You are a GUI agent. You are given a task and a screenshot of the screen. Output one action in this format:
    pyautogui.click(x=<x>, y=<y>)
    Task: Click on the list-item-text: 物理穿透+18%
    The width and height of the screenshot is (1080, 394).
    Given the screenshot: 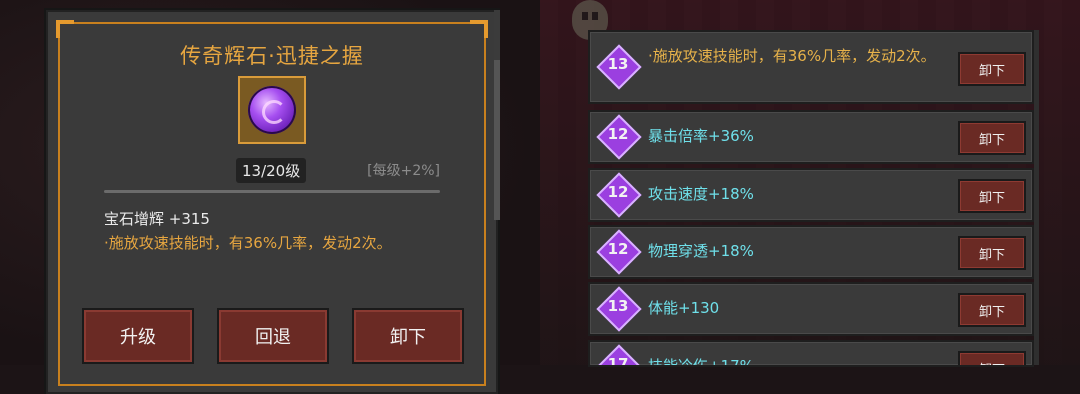 What is the action you would take?
    pyautogui.click(x=701, y=251)
    